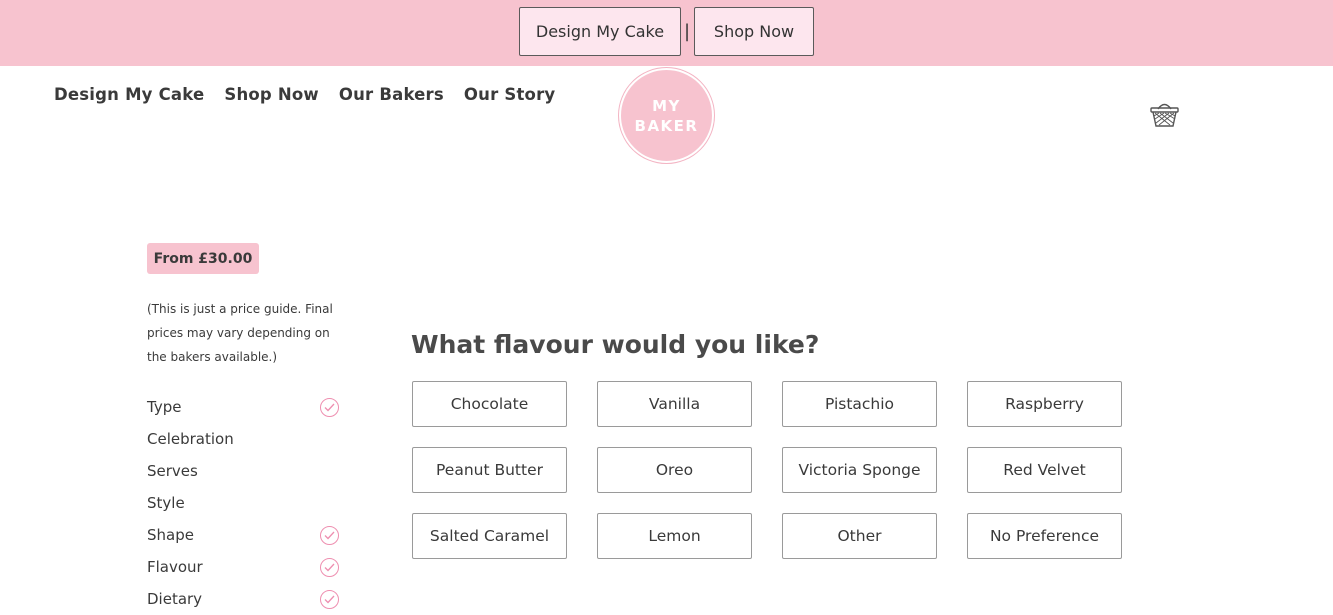 Image resolution: width=1333 pixels, height=615 pixels. Describe the element at coordinates (243, 439) in the screenshot. I see `step-celebration: Celebration` at that location.